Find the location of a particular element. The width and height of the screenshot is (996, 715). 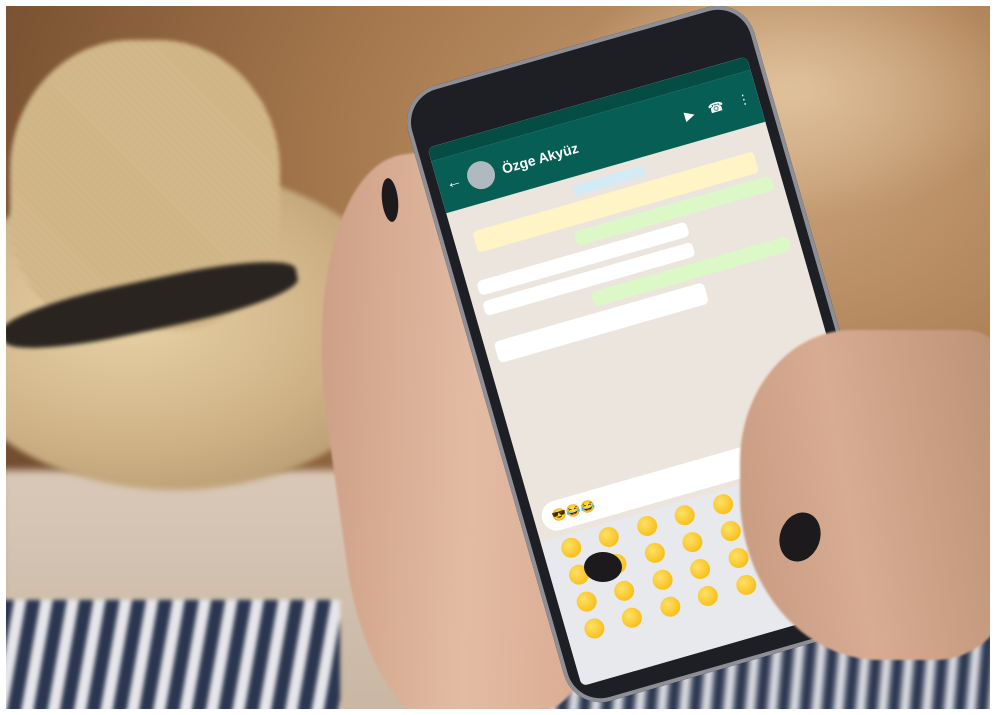

more-options-icon: ⋮ is located at coordinates (743, 99).